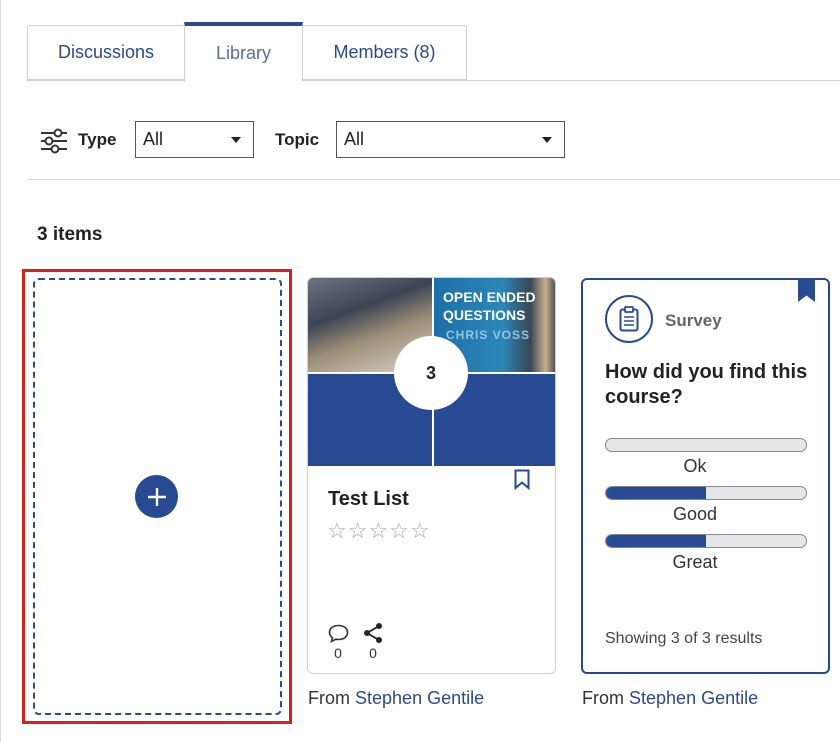 Image resolution: width=840 pixels, height=742 pixels. Describe the element at coordinates (695, 514) in the screenshot. I see `survey-option-label: Good` at that location.